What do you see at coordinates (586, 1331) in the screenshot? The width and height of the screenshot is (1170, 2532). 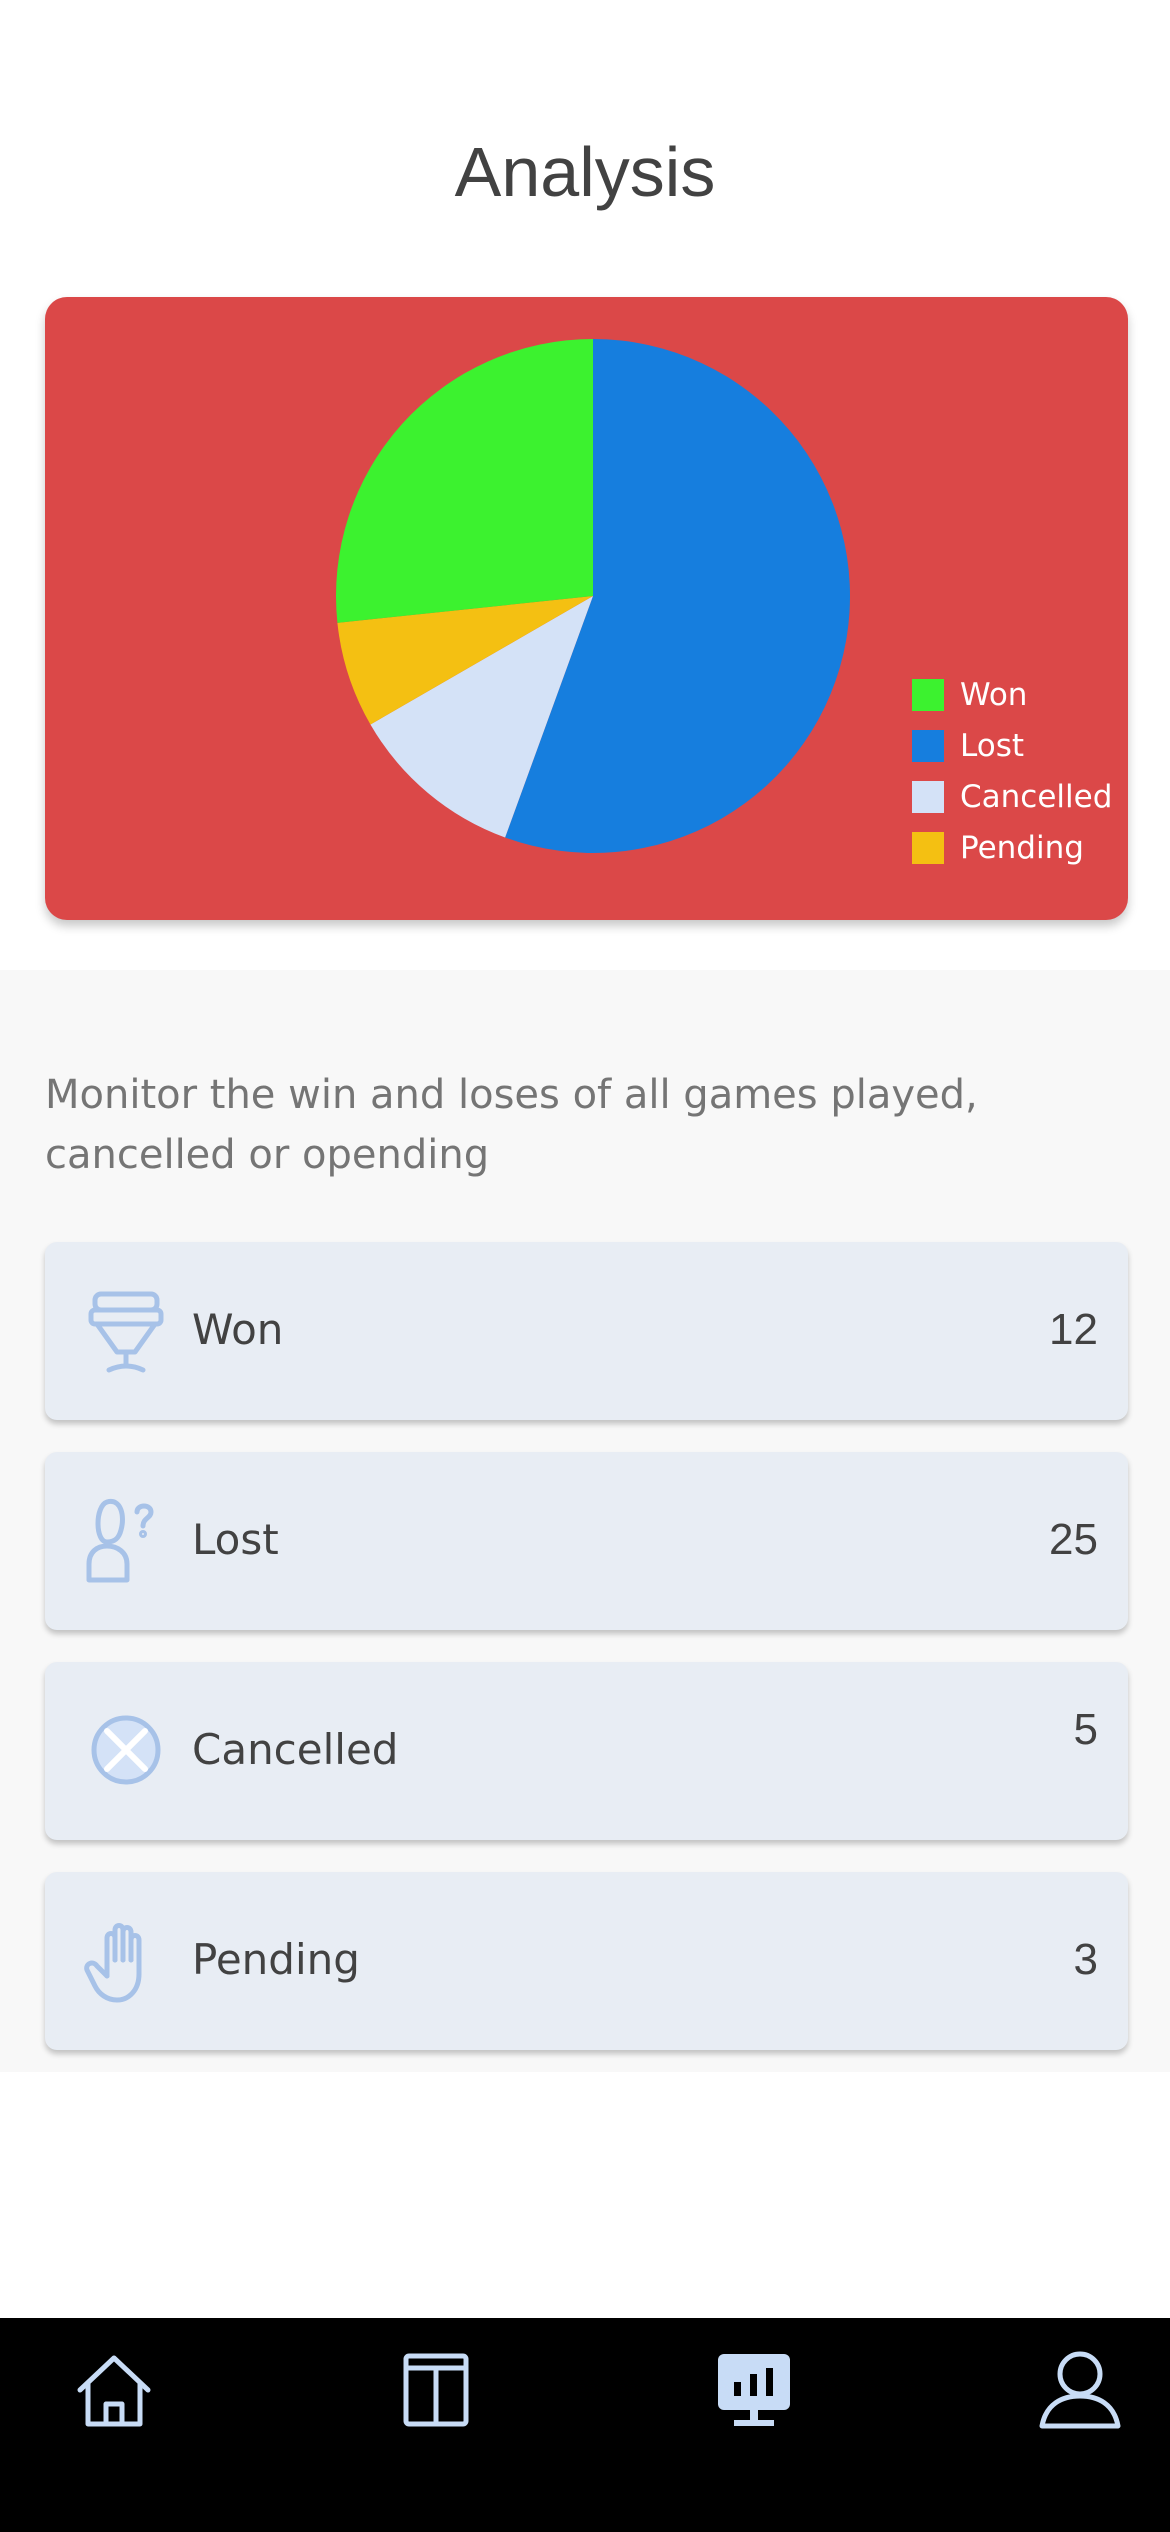 I see `stat-card-won: Won 12` at bounding box center [586, 1331].